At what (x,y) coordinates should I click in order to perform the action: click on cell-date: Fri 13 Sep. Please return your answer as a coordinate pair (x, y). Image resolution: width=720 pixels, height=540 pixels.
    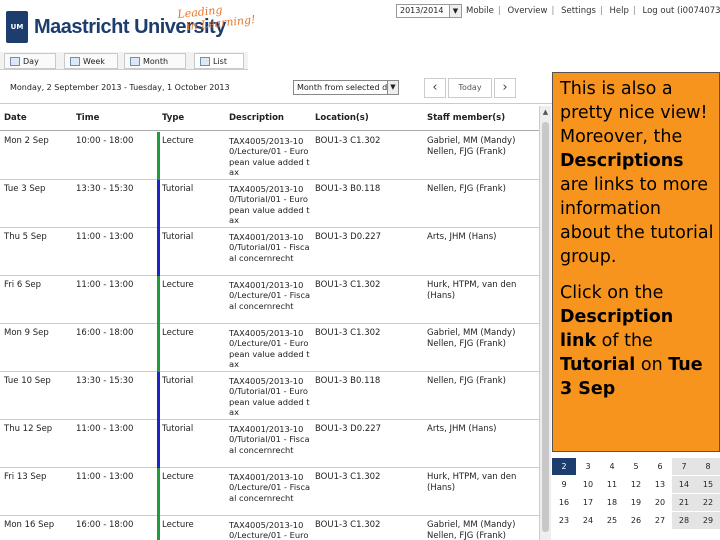
    Looking at the image, I should click on (25, 477).